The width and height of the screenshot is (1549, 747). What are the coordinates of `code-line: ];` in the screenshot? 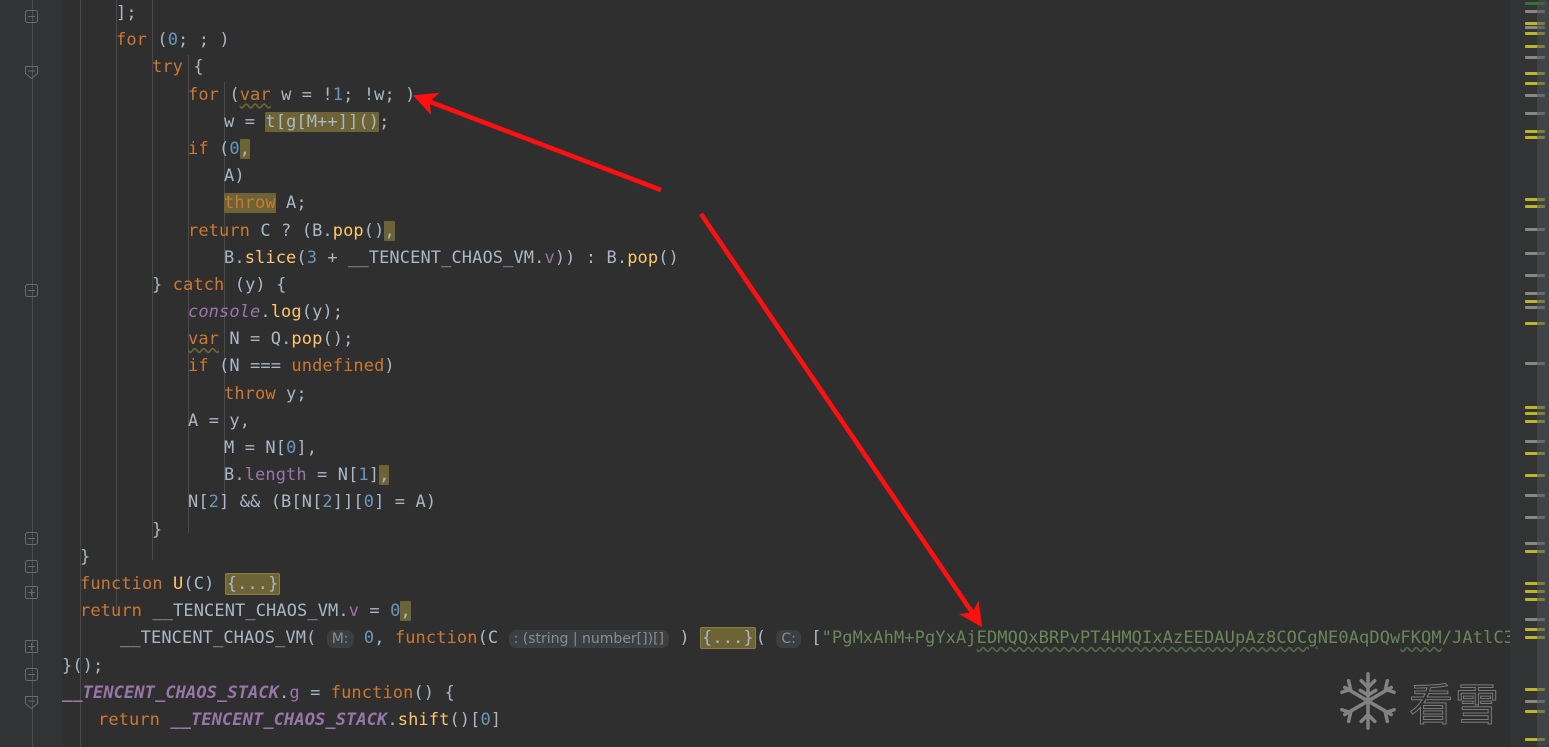 It's located at (786, 13).